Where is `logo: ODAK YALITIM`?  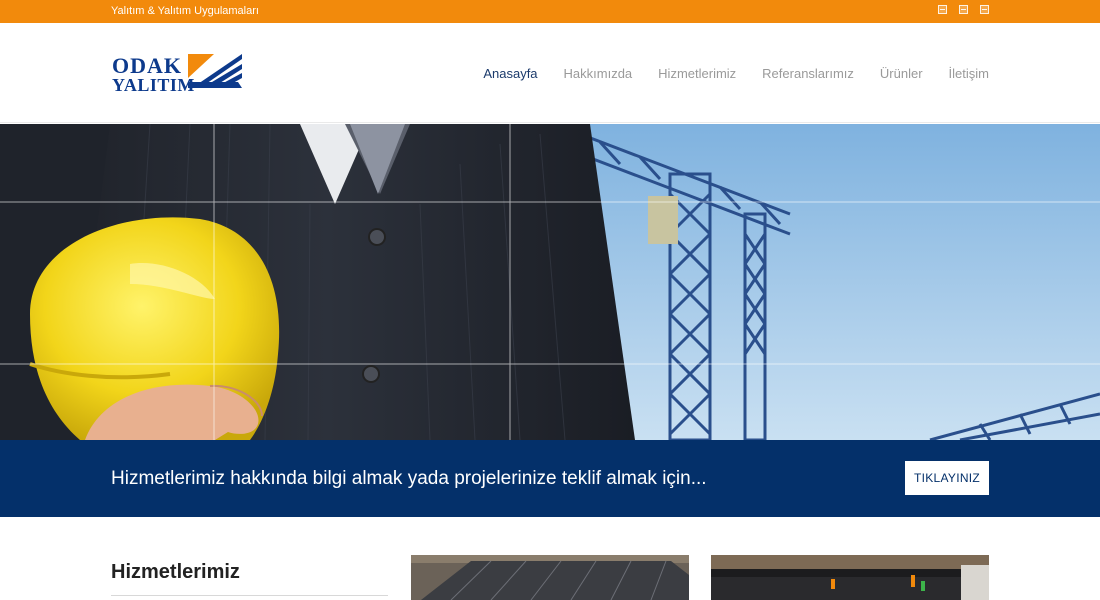
logo: ODAK YALITIM is located at coordinates (179, 74).